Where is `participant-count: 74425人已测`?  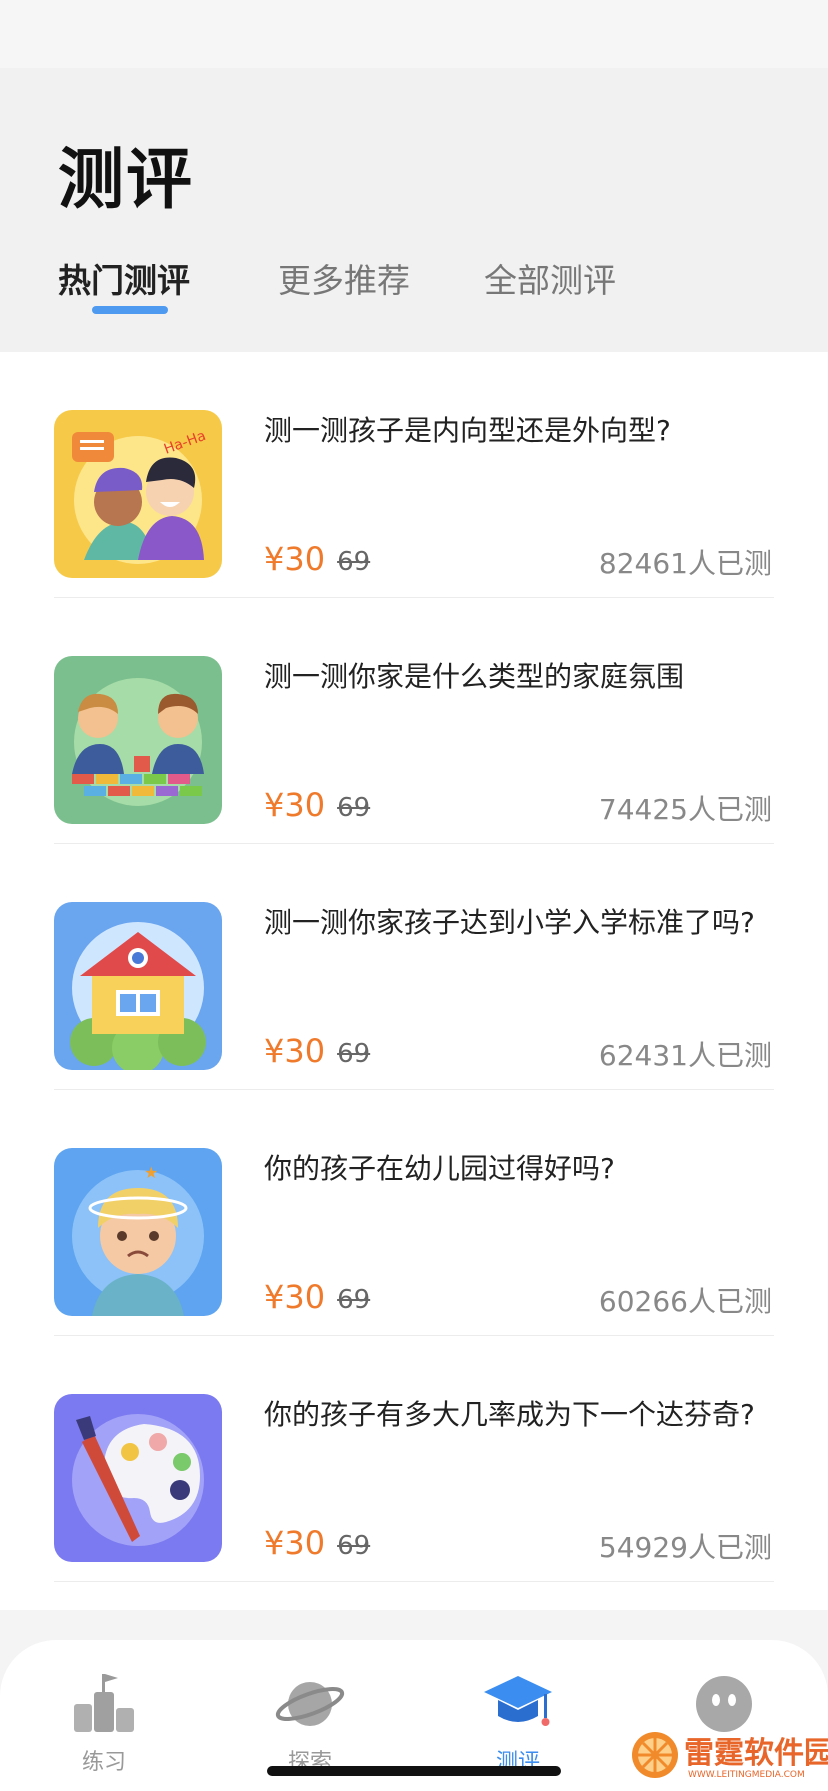
participant-count: 74425人已测 is located at coordinates (685, 809).